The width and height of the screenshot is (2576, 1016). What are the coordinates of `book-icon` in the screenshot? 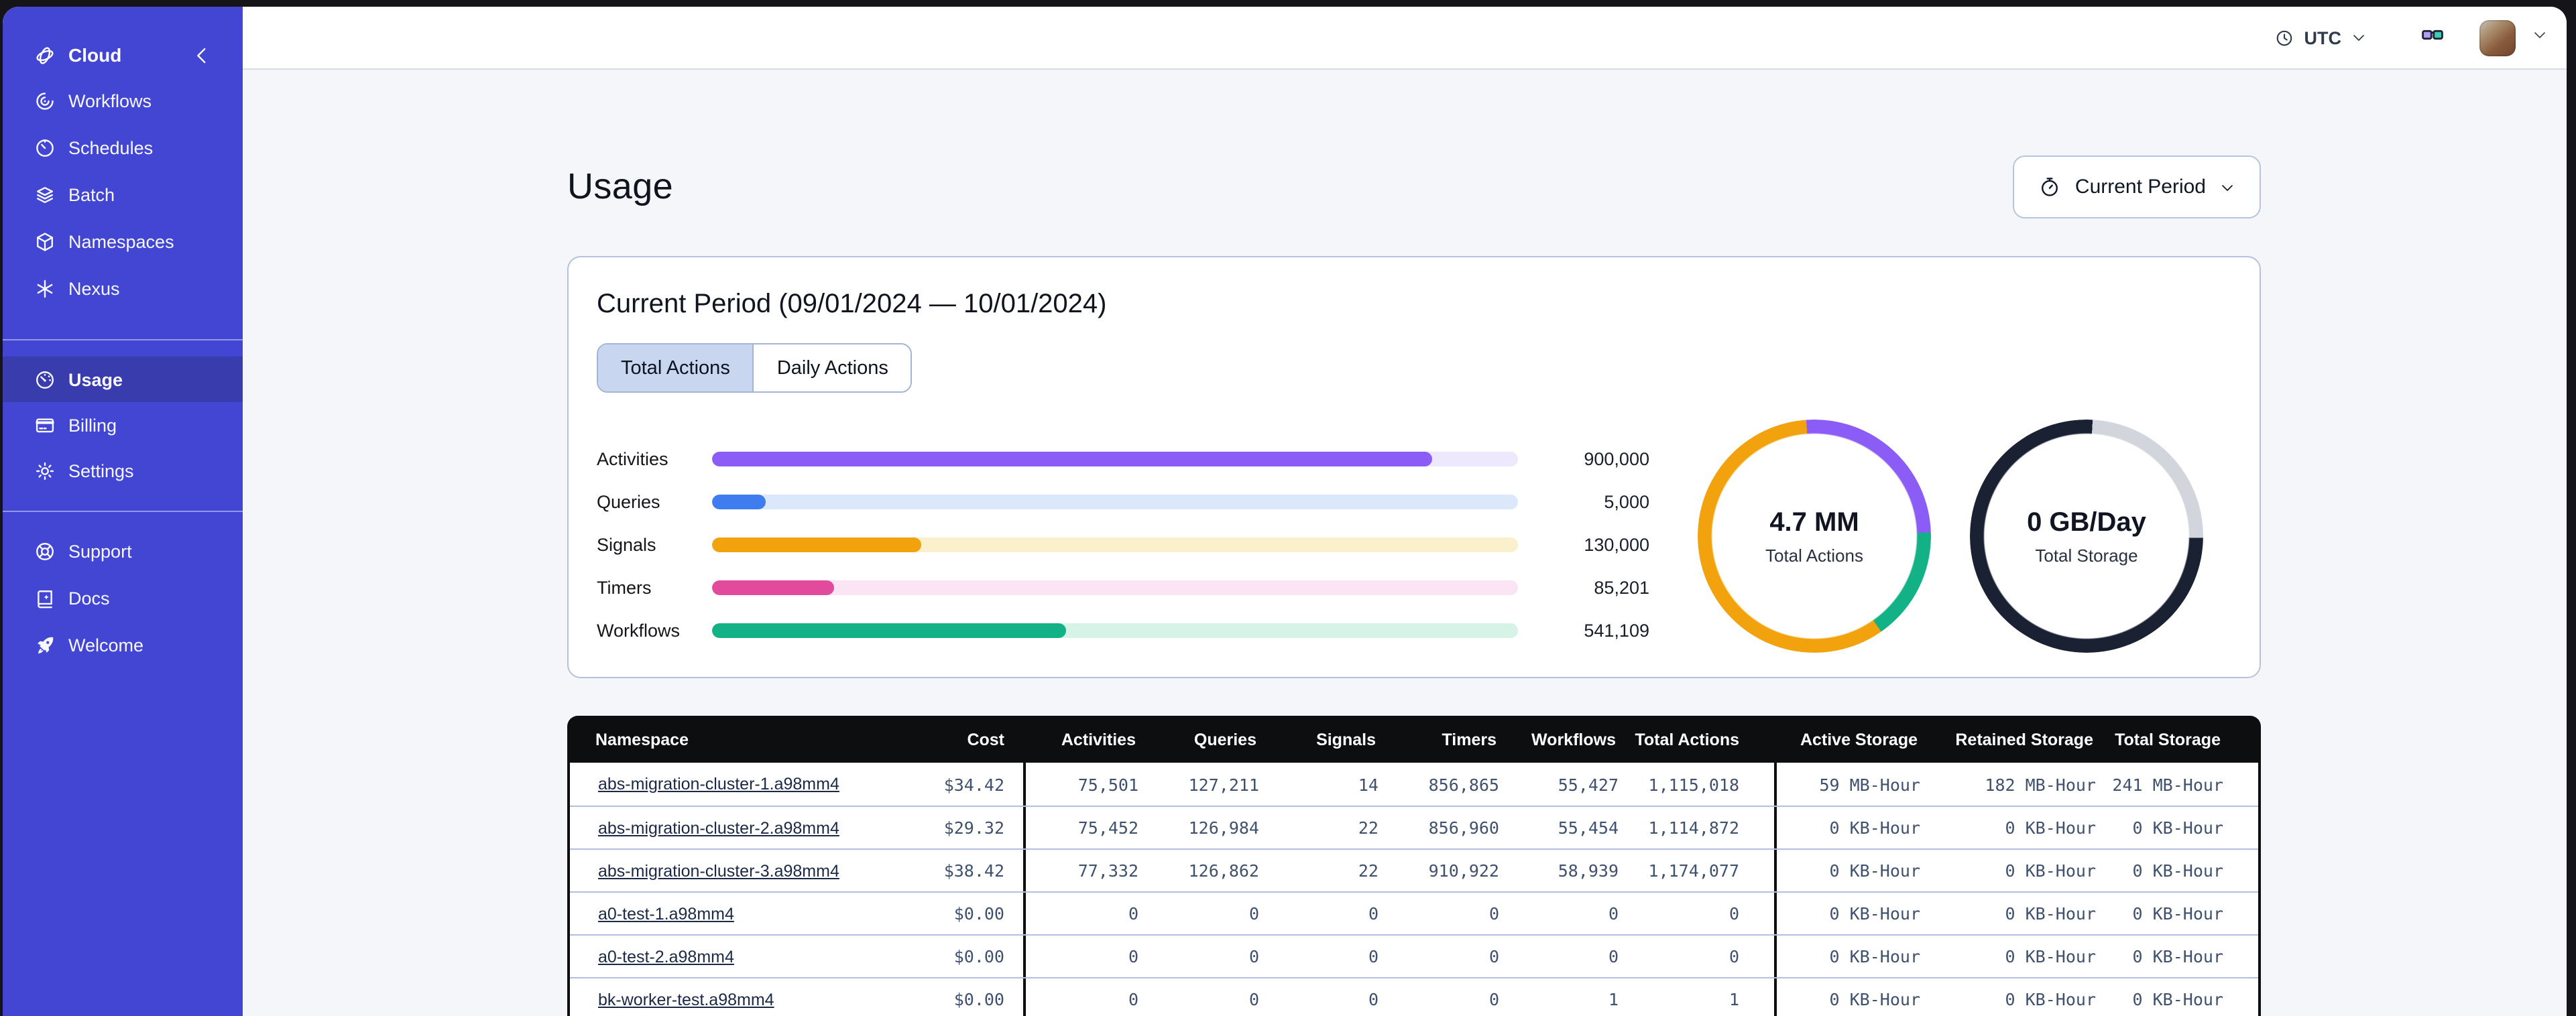 It's located at (45, 598).